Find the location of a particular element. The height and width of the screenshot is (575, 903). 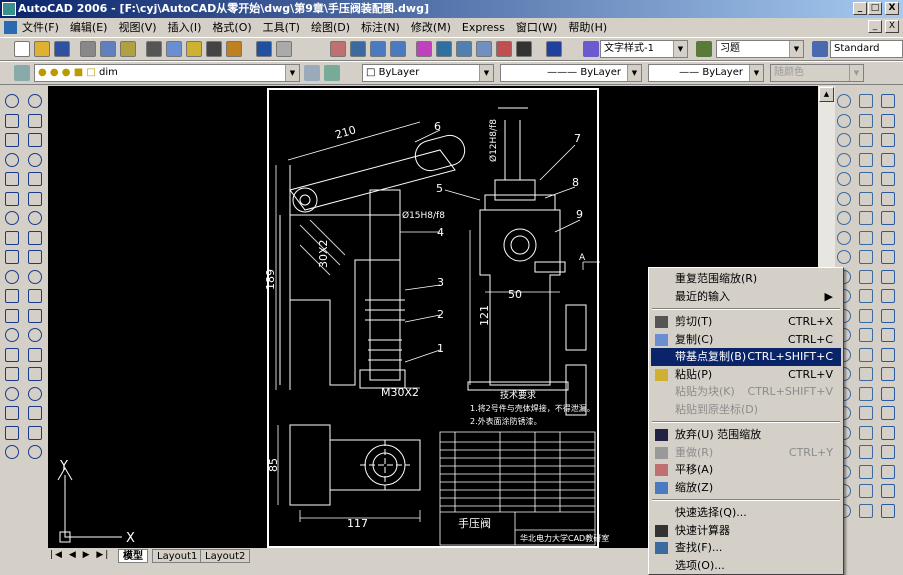

close-button: X is located at coordinates (892, 8).